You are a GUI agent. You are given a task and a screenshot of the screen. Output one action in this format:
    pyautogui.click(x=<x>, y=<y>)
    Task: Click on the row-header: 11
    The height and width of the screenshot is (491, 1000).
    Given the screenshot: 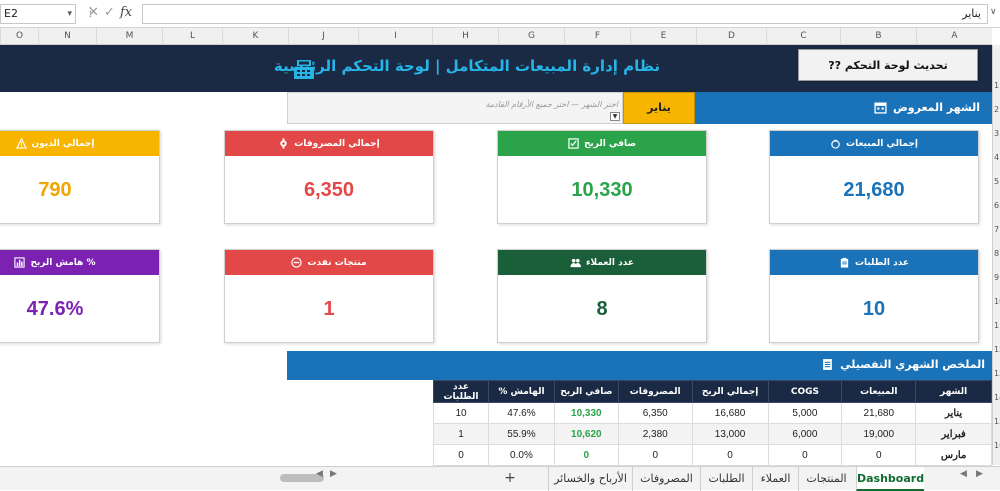 What is the action you would take?
    pyautogui.click(x=997, y=325)
    